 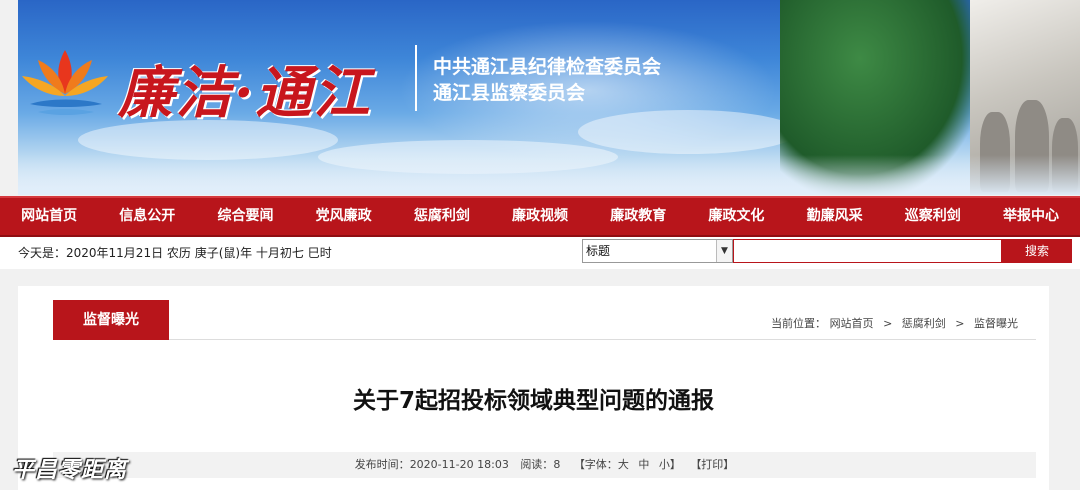 What do you see at coordinates (724, 251) in the screenshot?
I see `chevron-down-icon: ▼` at bounding box center [724, 251].